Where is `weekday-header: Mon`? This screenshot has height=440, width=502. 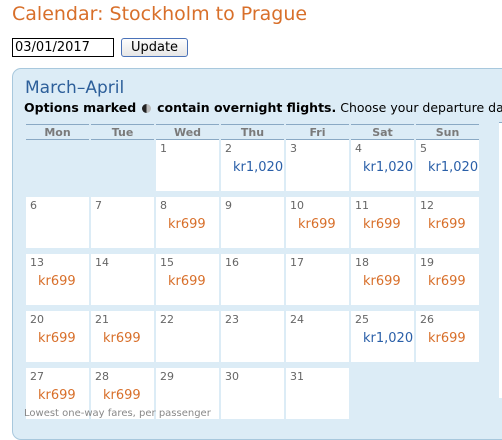
weekday-header: Mon is located at coordinates (57, 132).